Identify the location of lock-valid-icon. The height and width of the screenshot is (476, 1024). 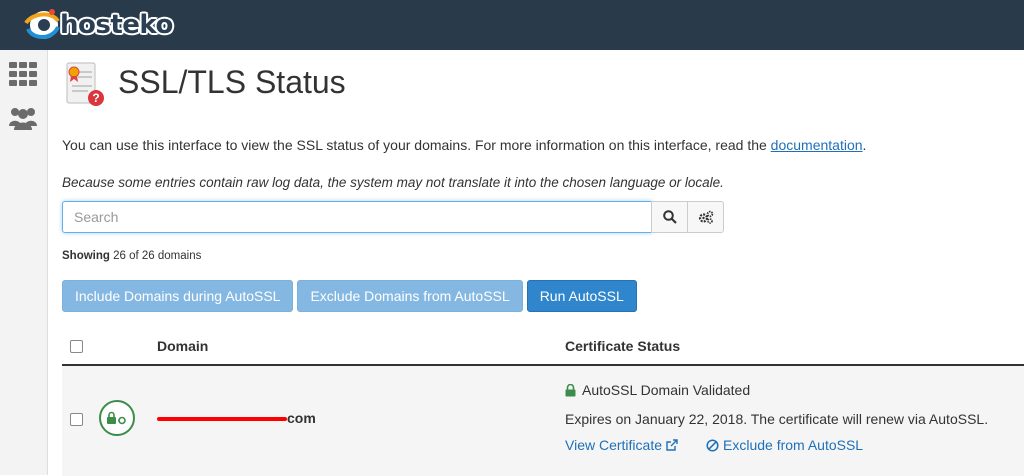
(116, 418).